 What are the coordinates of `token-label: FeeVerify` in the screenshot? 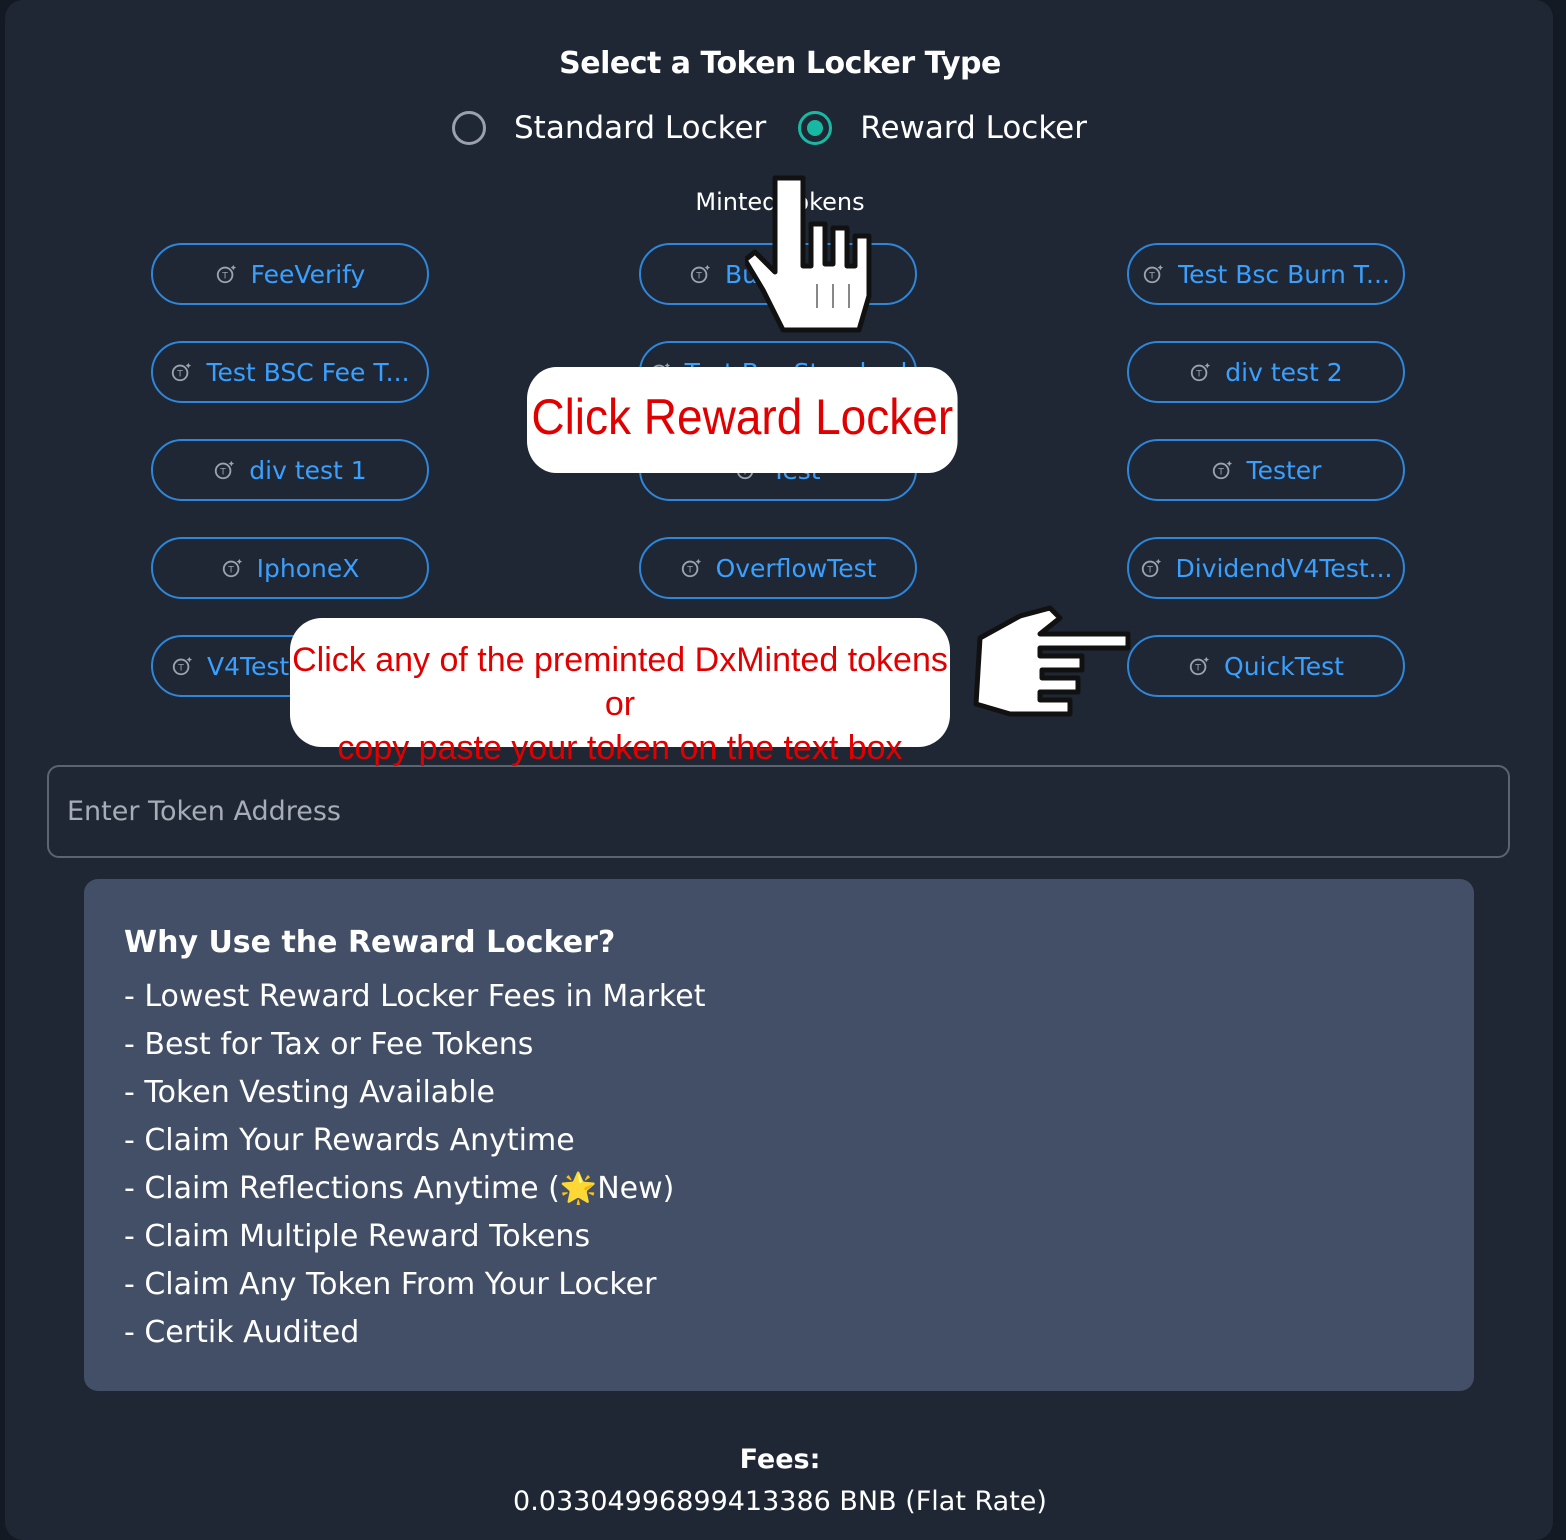 It's located at (308, 274).